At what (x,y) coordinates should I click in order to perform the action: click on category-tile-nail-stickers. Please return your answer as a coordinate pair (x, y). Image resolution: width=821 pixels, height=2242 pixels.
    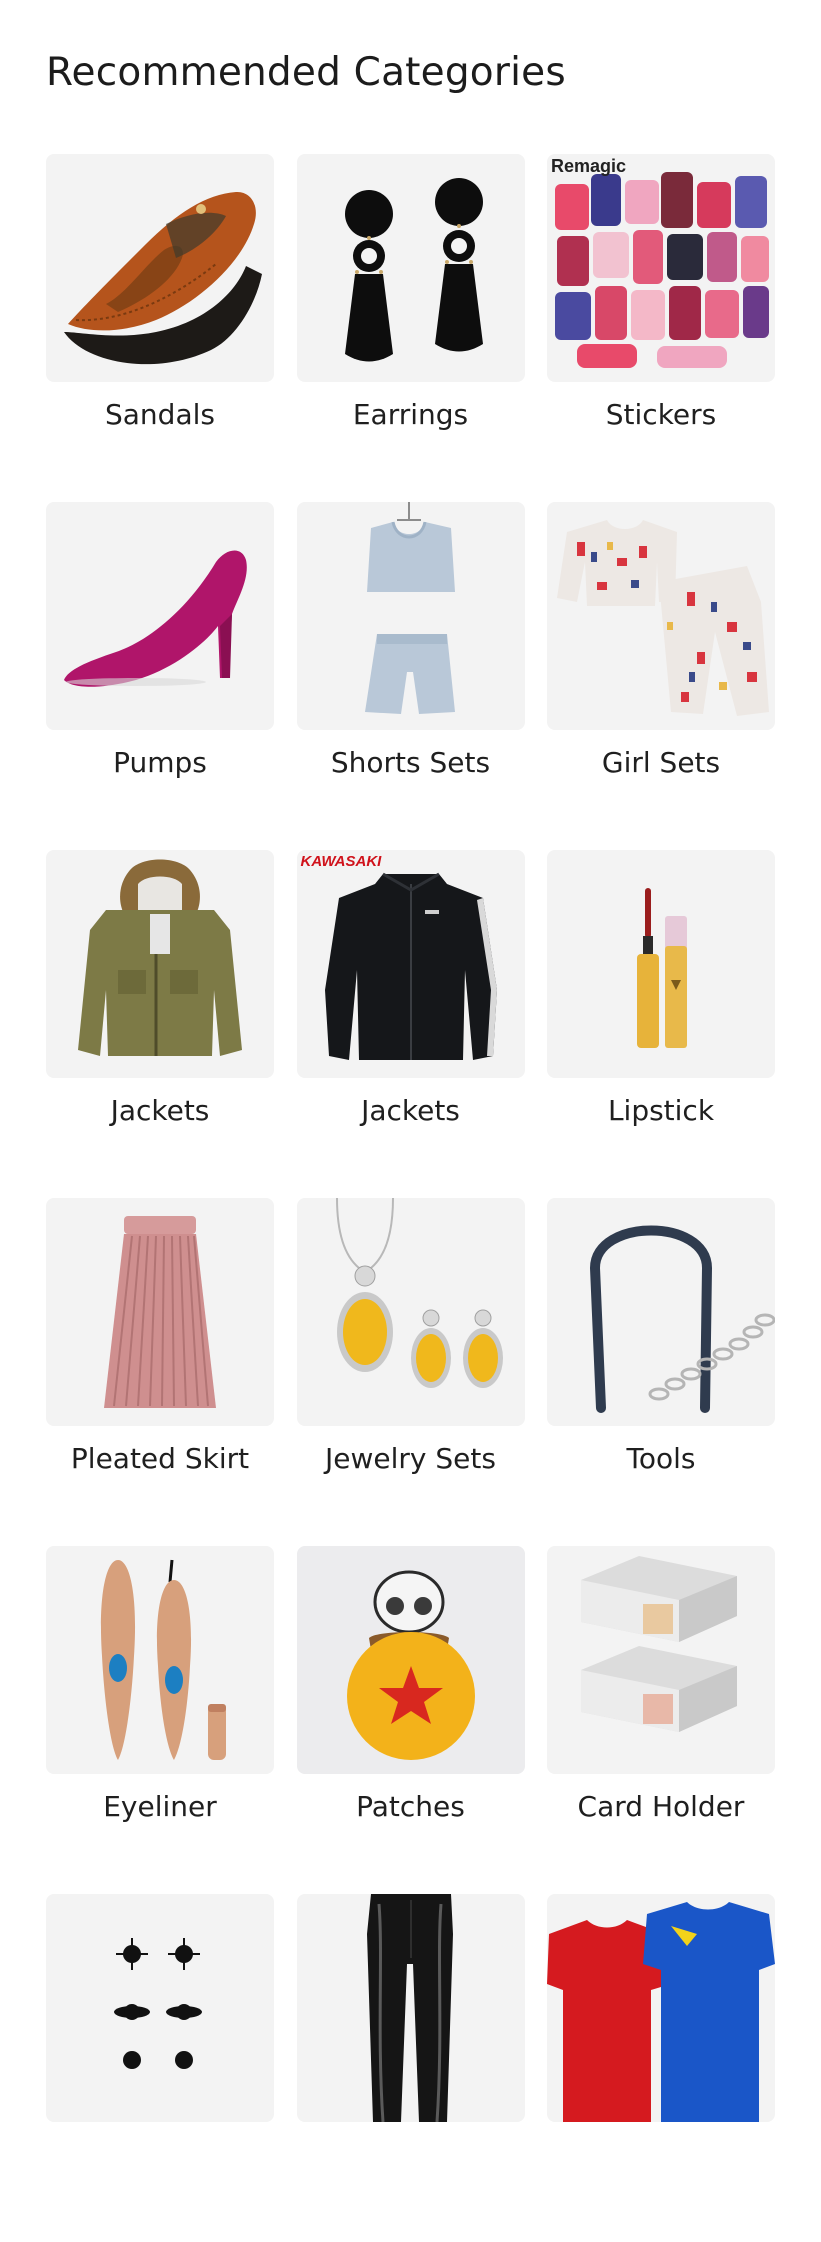
    Looking at the image, I should click on (160, 2068).